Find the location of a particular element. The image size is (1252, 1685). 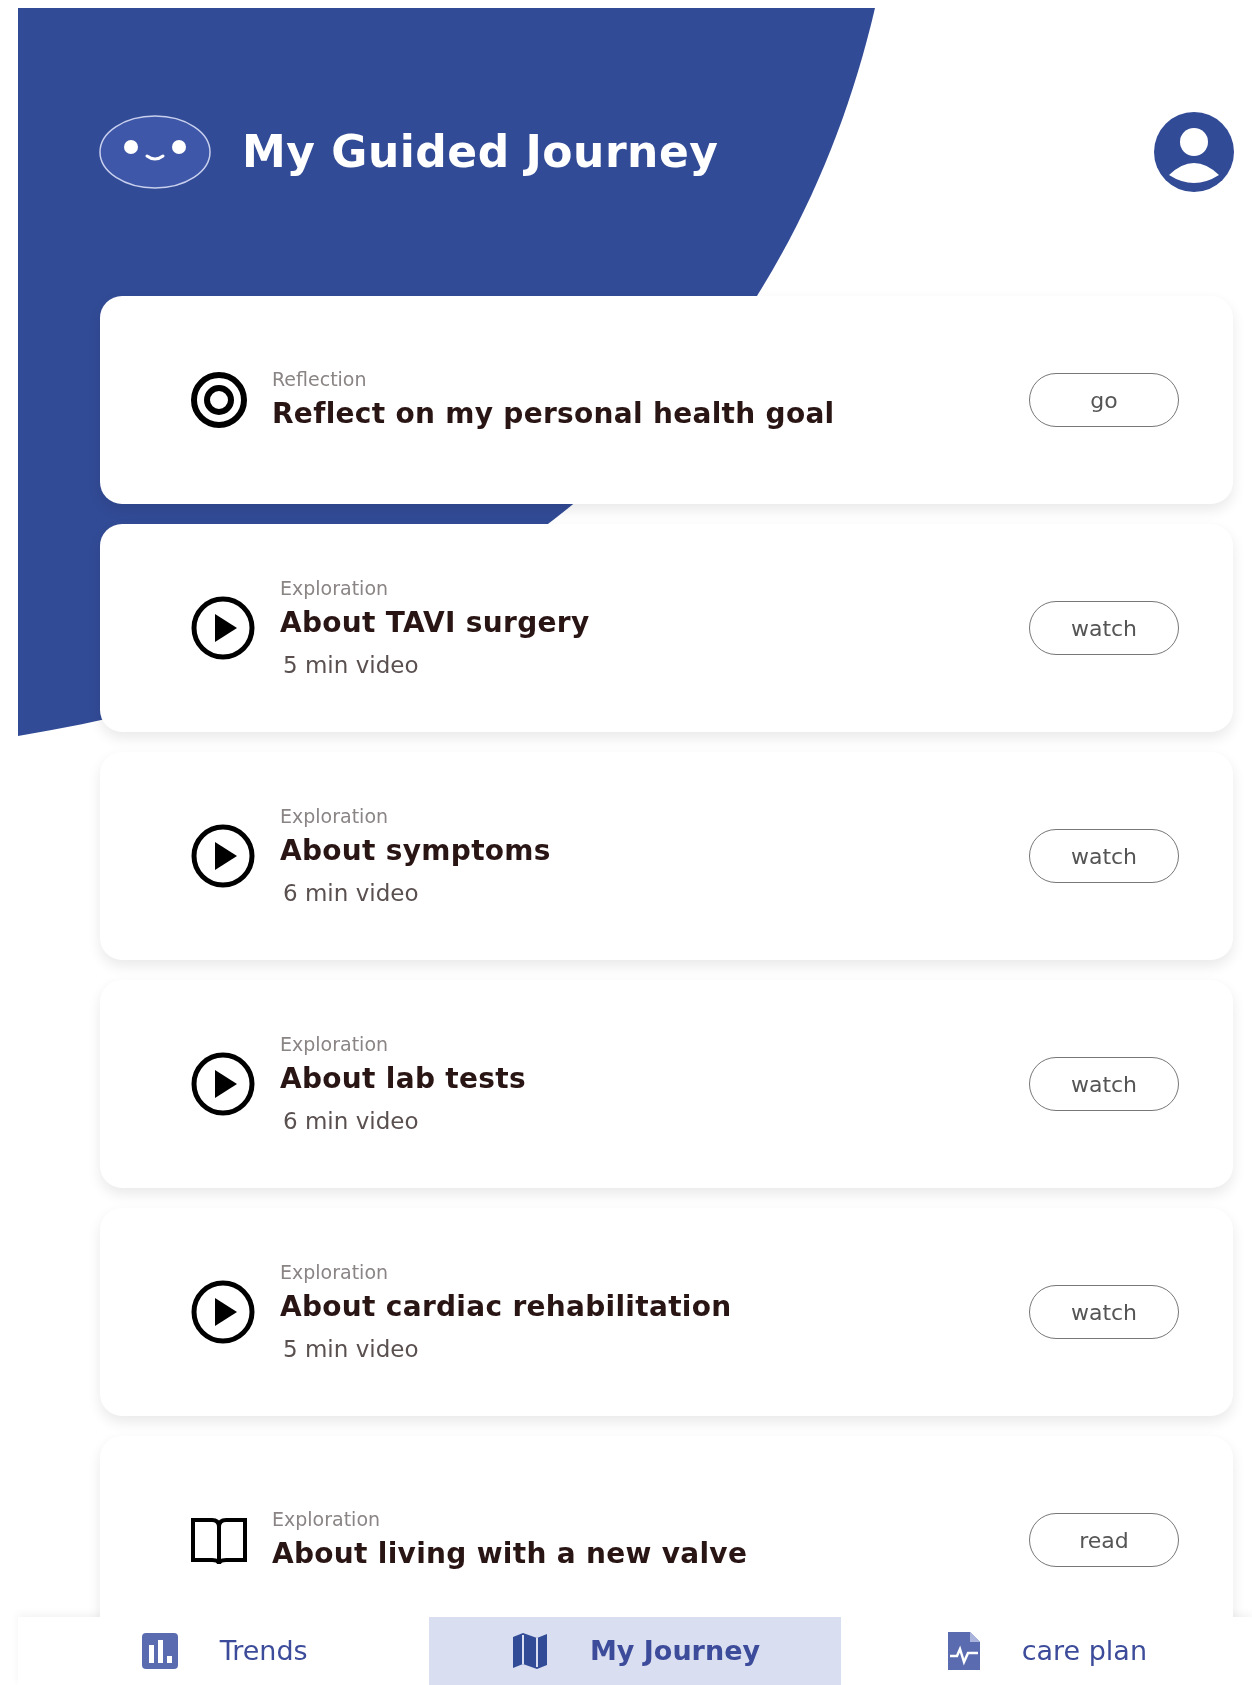

nav-tab: Trends is located at coordinates (224, 1651).